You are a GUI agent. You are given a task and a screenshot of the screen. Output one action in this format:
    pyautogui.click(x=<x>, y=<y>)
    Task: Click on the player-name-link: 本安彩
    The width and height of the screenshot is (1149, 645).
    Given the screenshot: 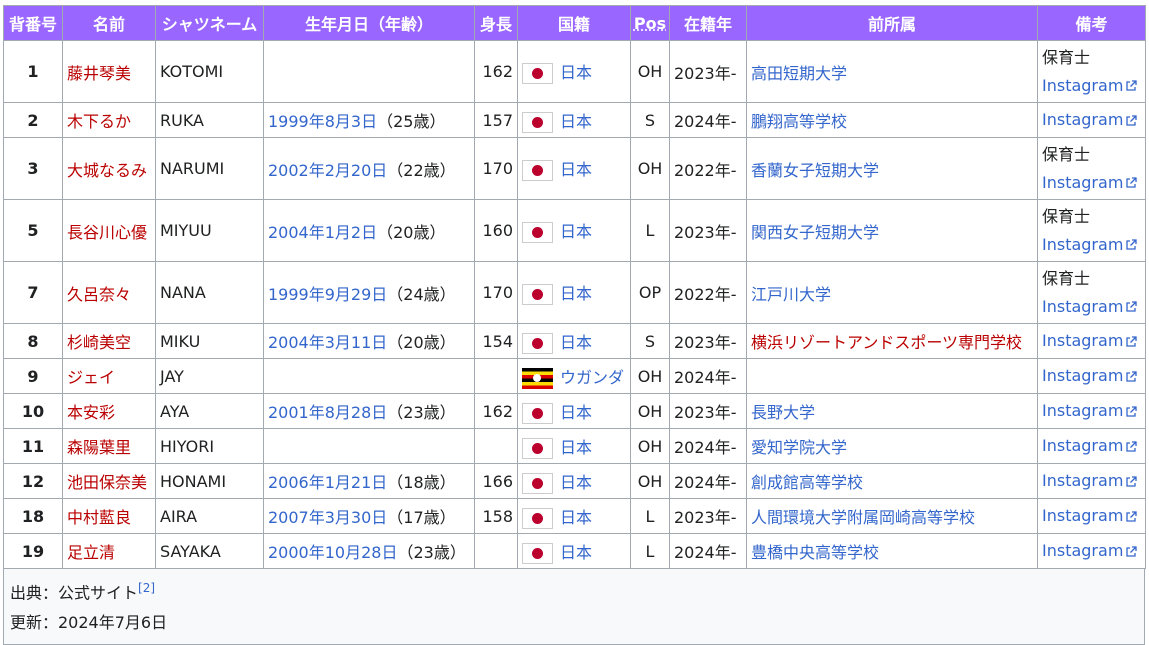 What is the action you would take?
    pyautogui.click(x=91, y=412)
    